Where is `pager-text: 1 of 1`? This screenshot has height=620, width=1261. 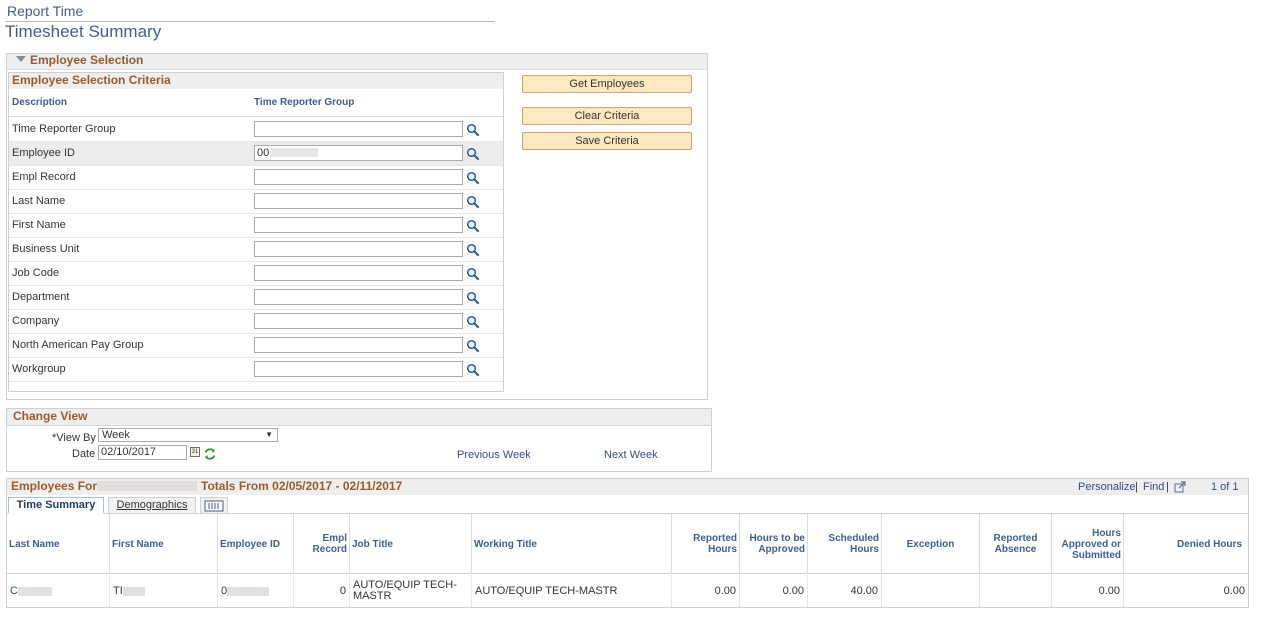 pager-text: 1 of 1 is located at coordinates (1225, 487).